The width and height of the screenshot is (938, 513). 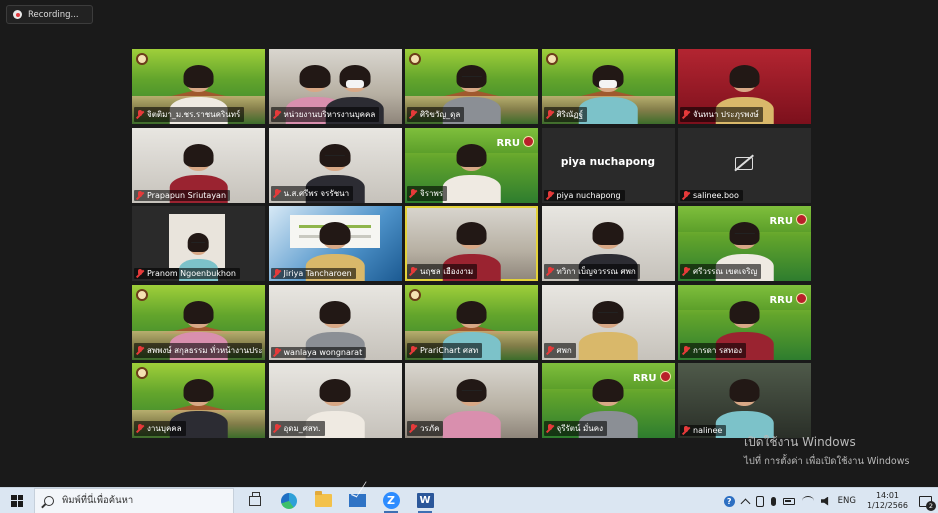 What do you see at coordinates (335, 86) in the screenshot?
I see `participant-tile: หน่วยงานบริหารงานบุคคล` at bounding box center [335, 86].